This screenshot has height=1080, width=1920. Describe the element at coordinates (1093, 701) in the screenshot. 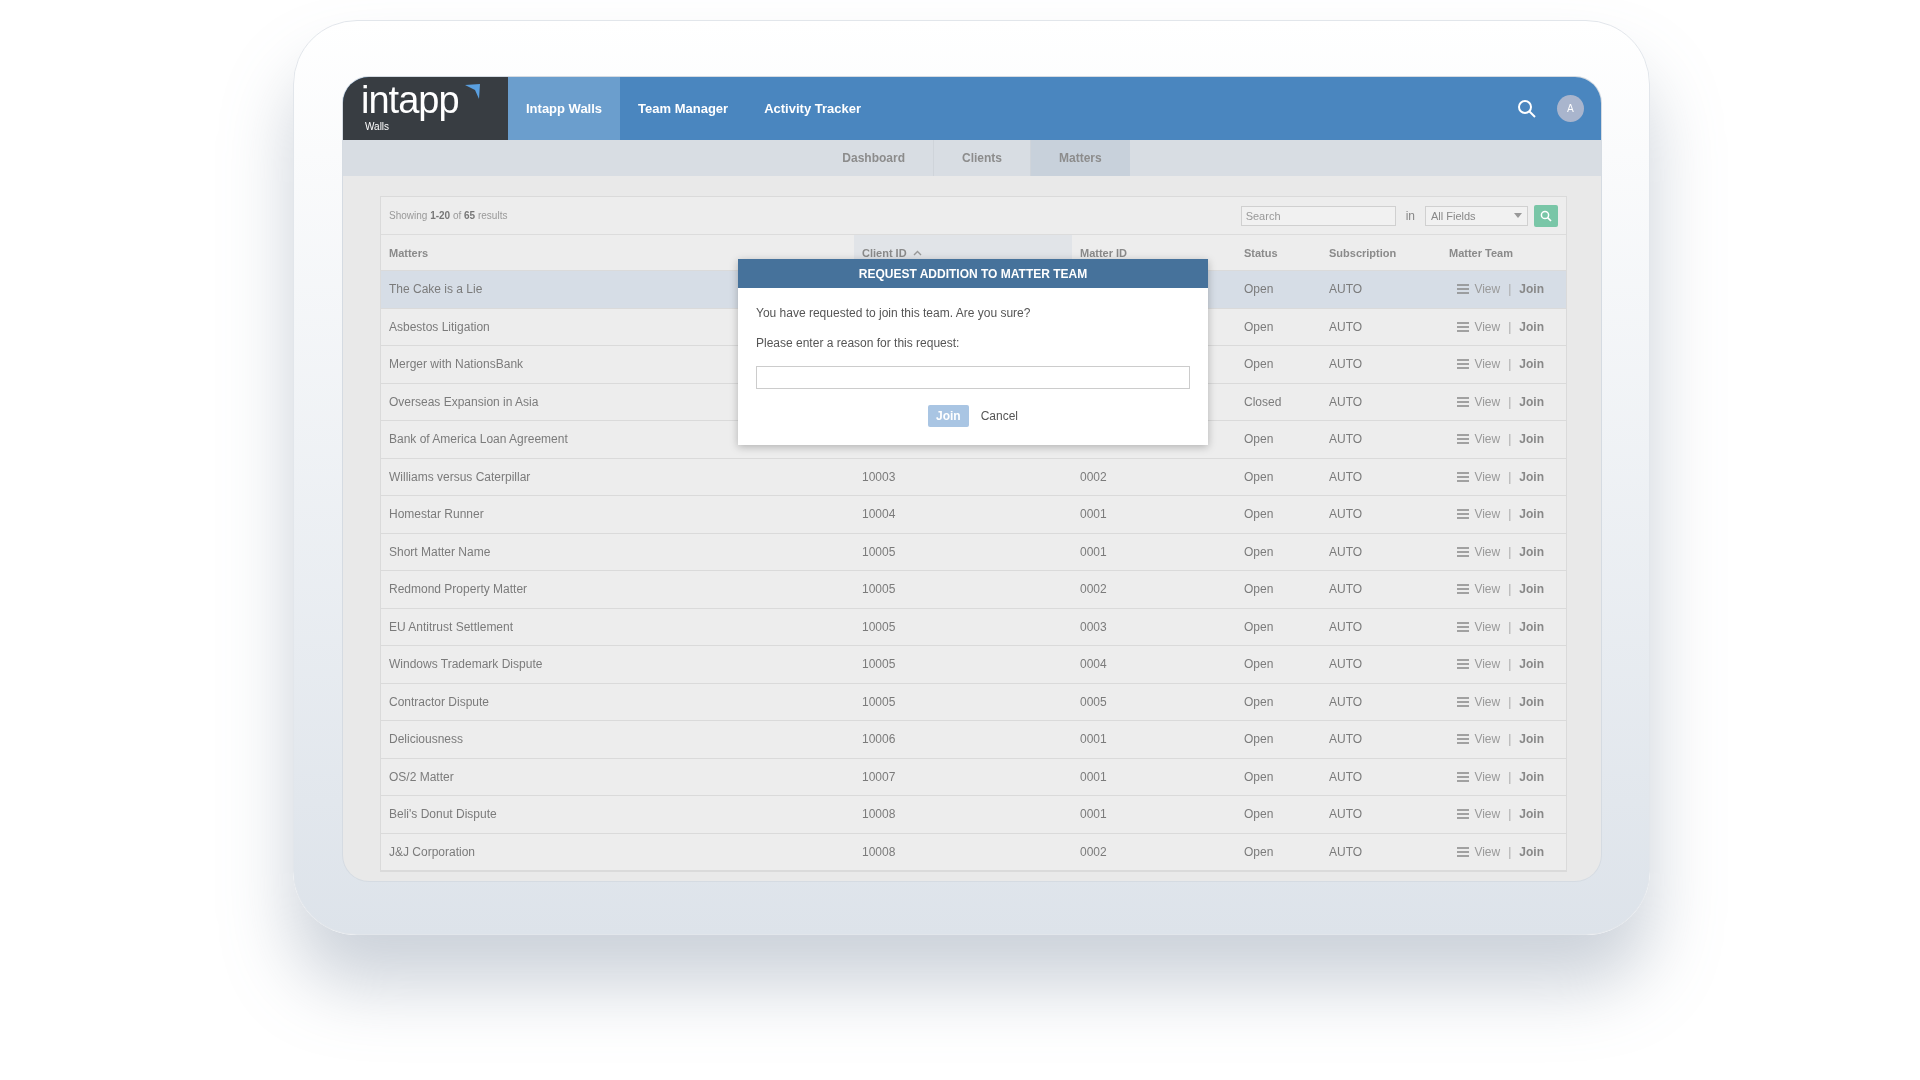

I see `matter-id: 0005` at that location.